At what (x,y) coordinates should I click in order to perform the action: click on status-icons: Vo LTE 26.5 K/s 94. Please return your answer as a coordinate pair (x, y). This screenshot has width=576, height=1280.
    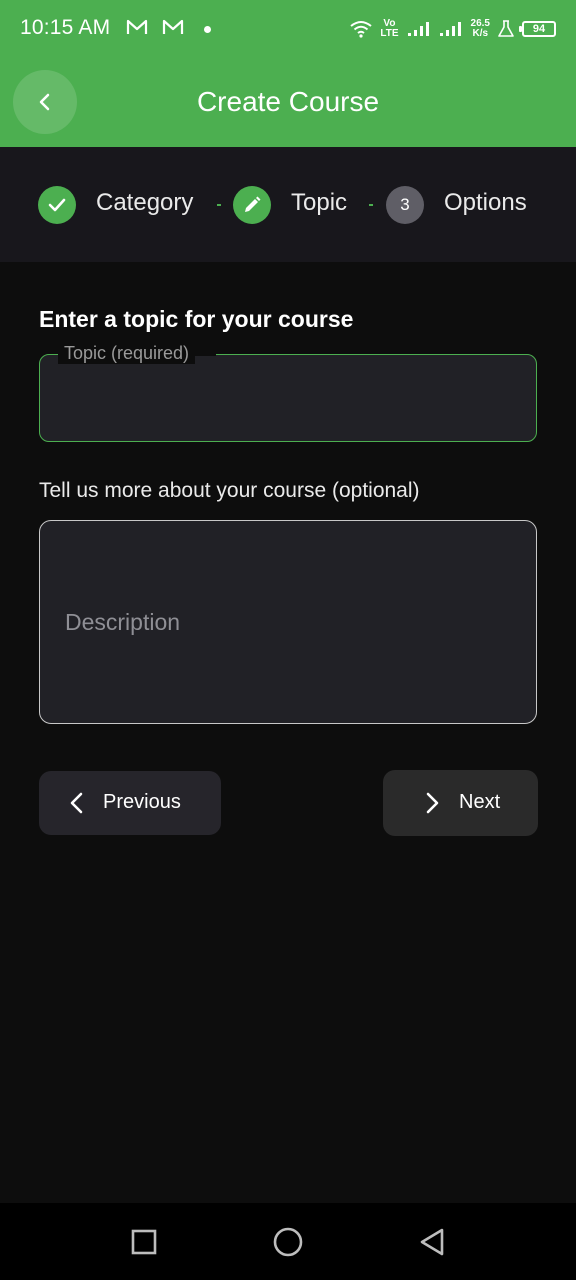
    Looking at the image, I should click on (453, 29).